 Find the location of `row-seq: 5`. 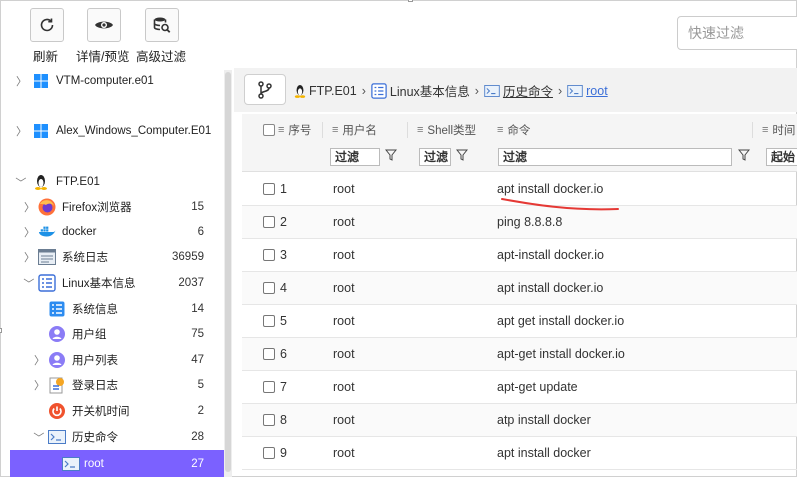

row-seq: 5 is located at coordinates (283, 321).